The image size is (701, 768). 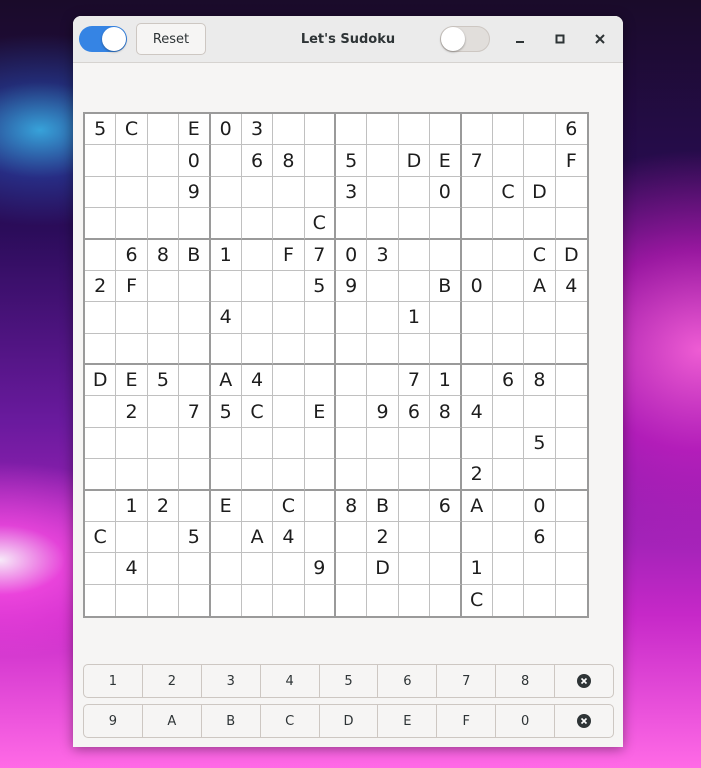 What do you see at coordinates (226, 506) in the screenshot?
I see `sudoku-cell: E` at bounding box center [226, 506].